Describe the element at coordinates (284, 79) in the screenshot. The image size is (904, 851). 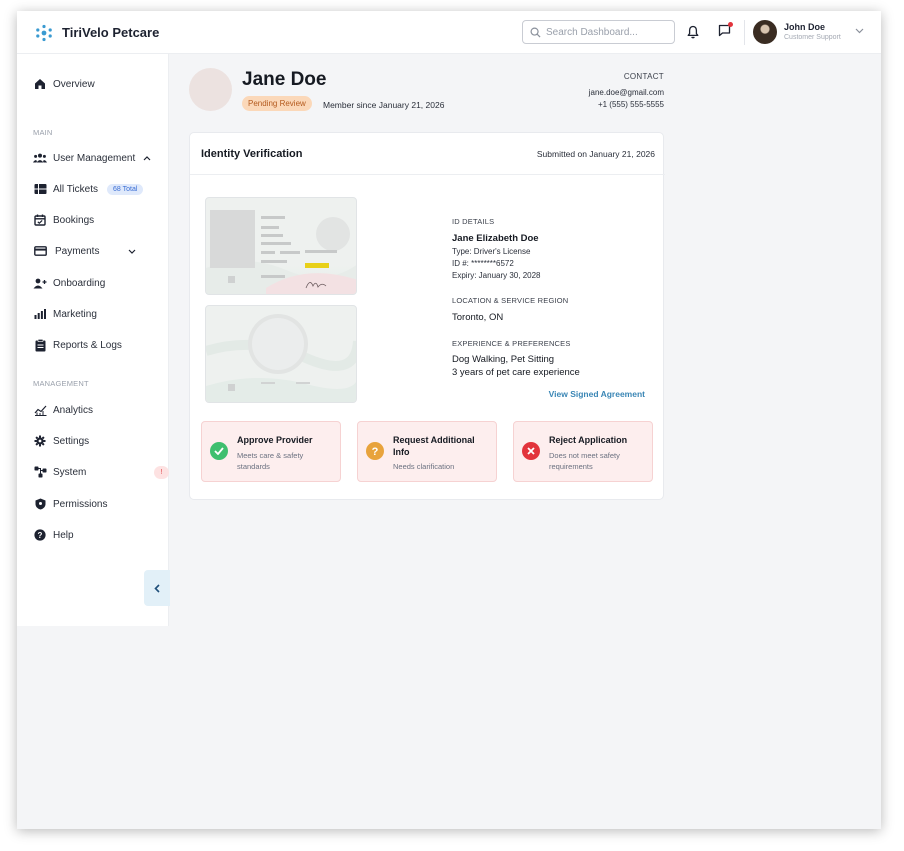
I see `page-title: Jane Doe` at that location.